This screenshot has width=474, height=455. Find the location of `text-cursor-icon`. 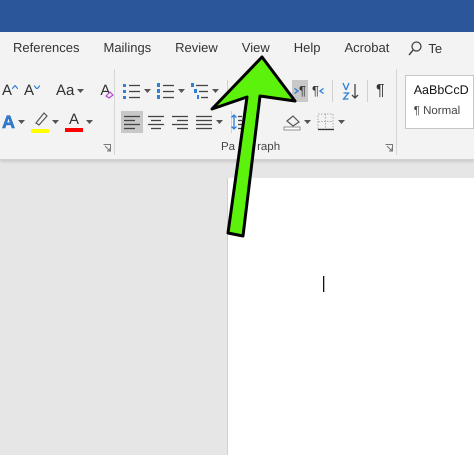

text-cursor-icon is located at coordinates (324, 284).